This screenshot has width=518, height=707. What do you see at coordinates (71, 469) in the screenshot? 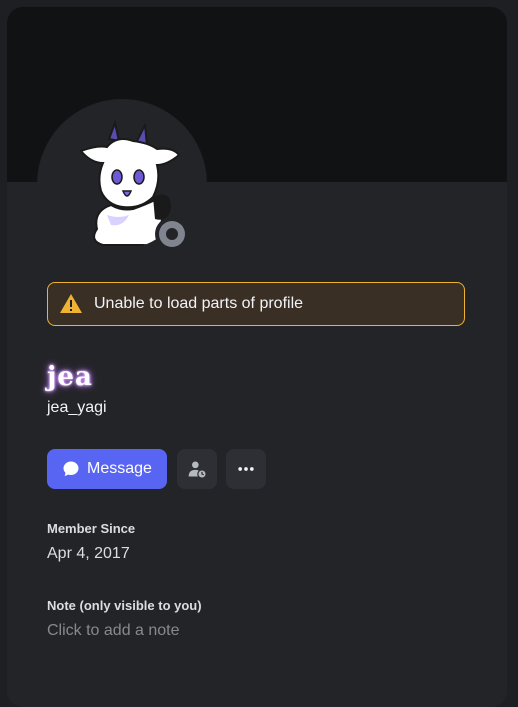
I see `chat-bubble-icon` at bounding box center [71, 469].